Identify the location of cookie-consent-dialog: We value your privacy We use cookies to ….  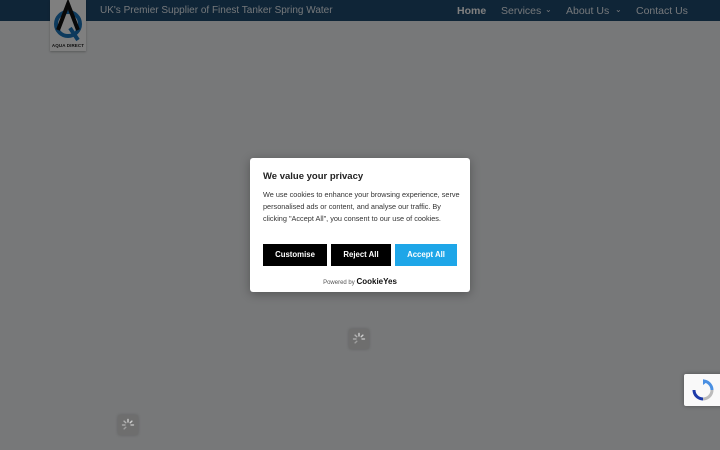
(360, 225).